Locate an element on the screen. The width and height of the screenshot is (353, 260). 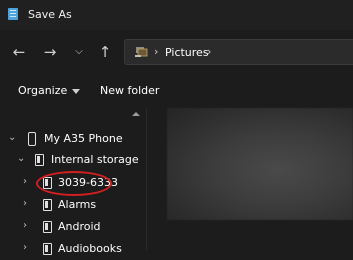
new-folder-button: New folder is located at coordinates (129, 90).